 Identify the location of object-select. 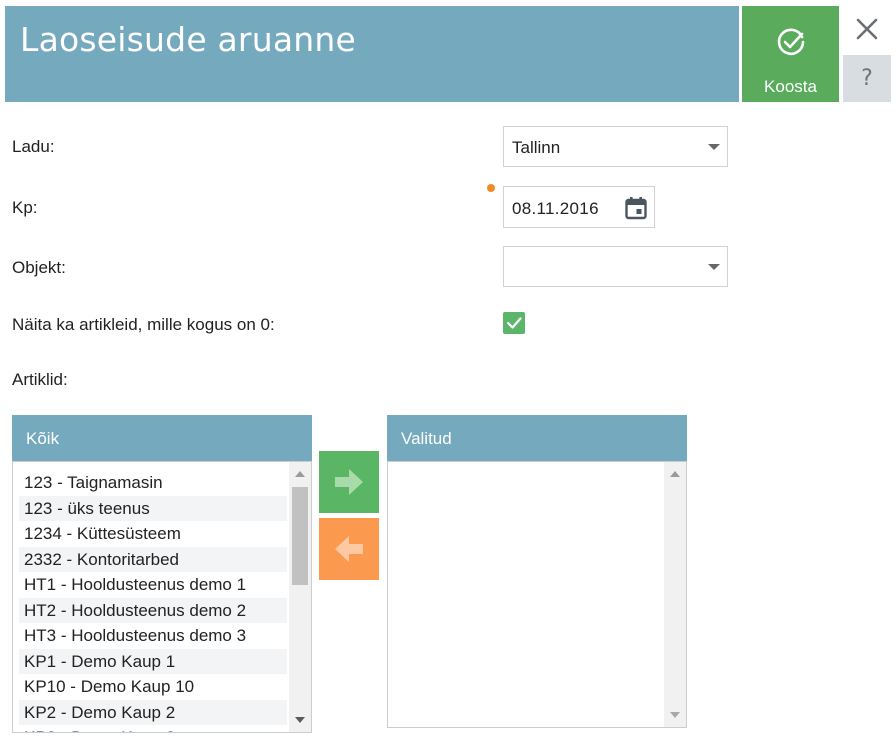
(615, 266).